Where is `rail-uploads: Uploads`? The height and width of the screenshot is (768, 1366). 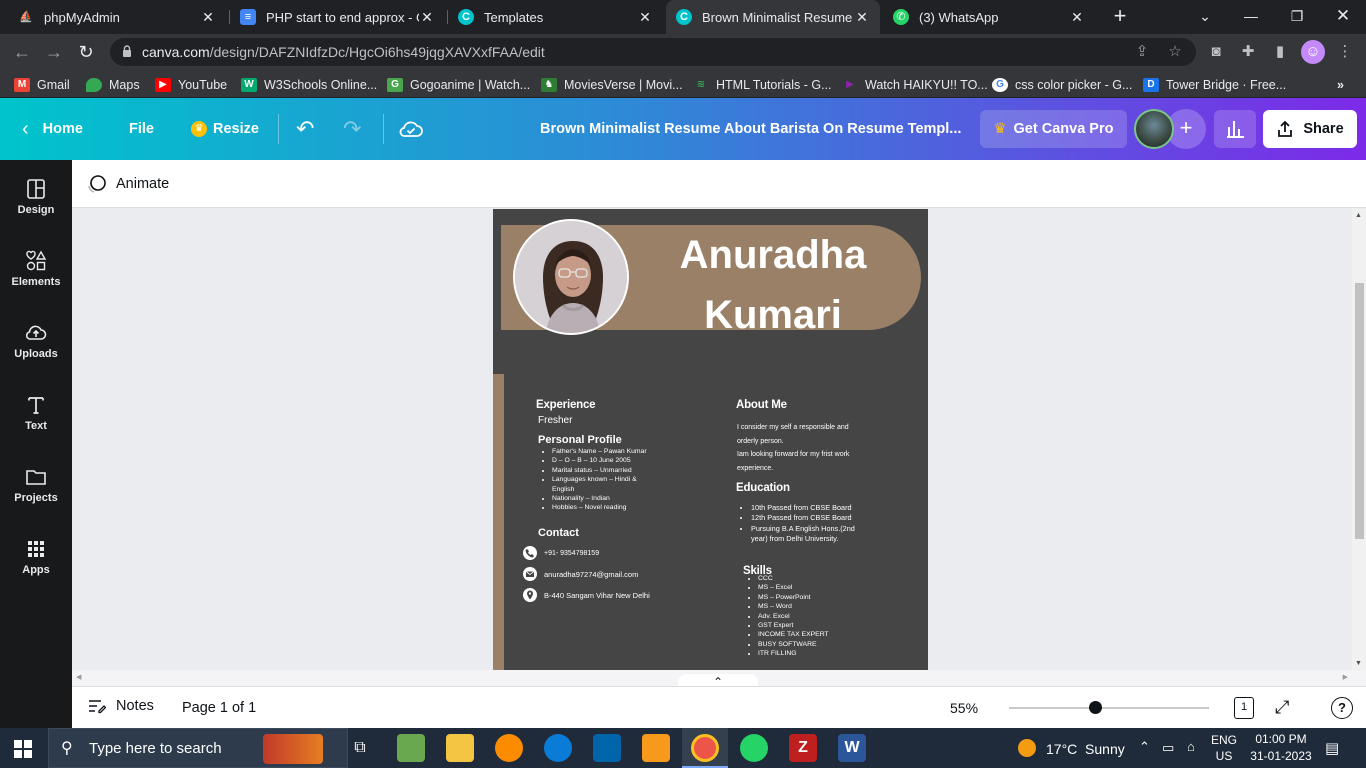 rail-uploads: Uploads is located at coordinates (36, 351).